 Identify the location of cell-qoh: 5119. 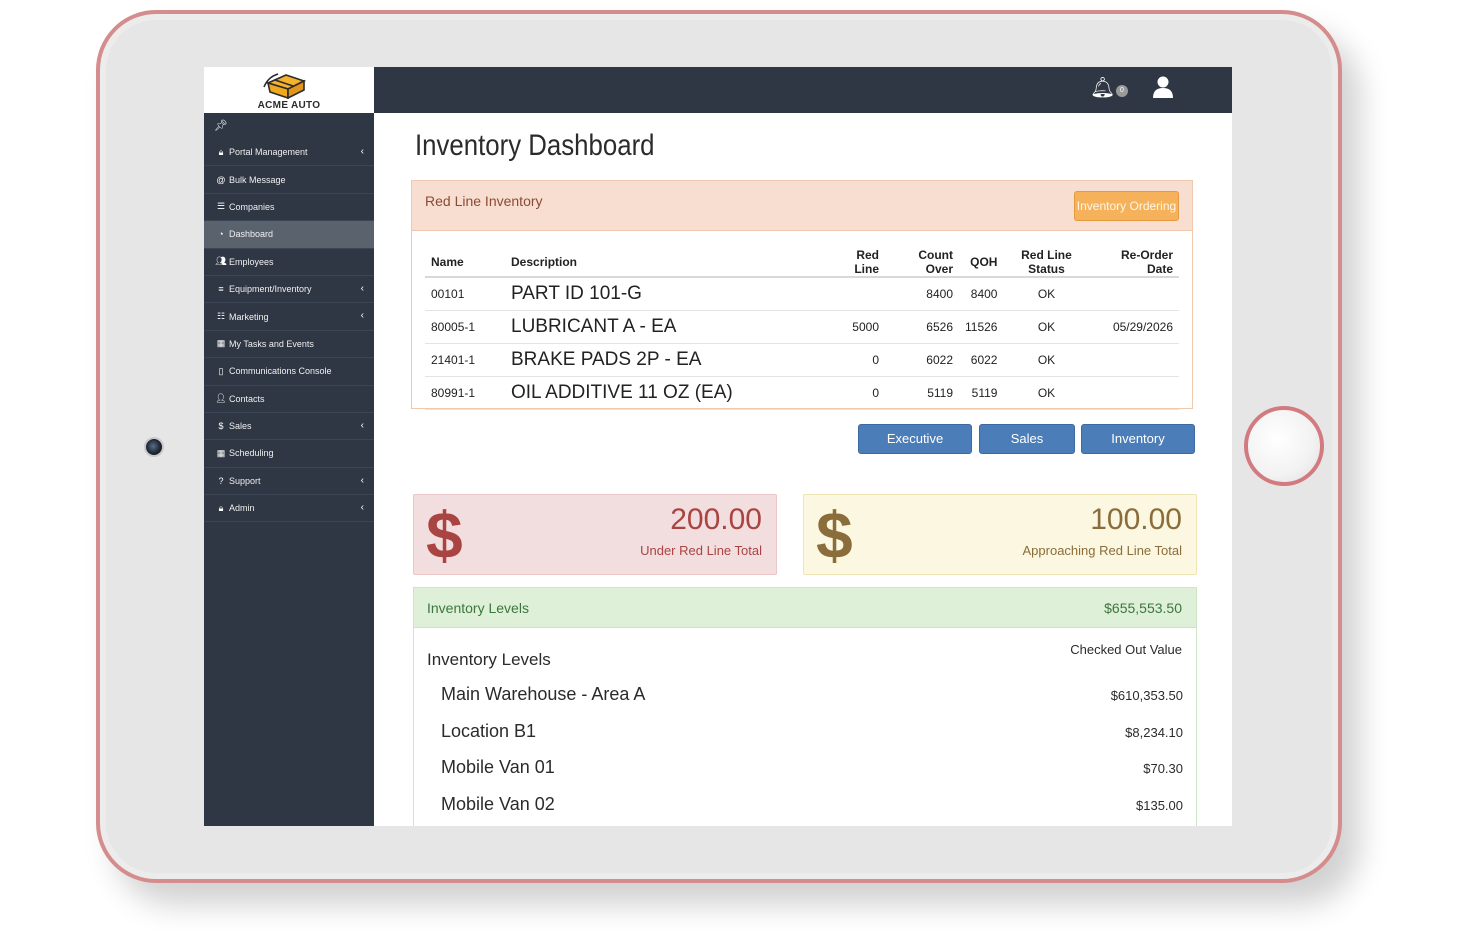
(981, 393).